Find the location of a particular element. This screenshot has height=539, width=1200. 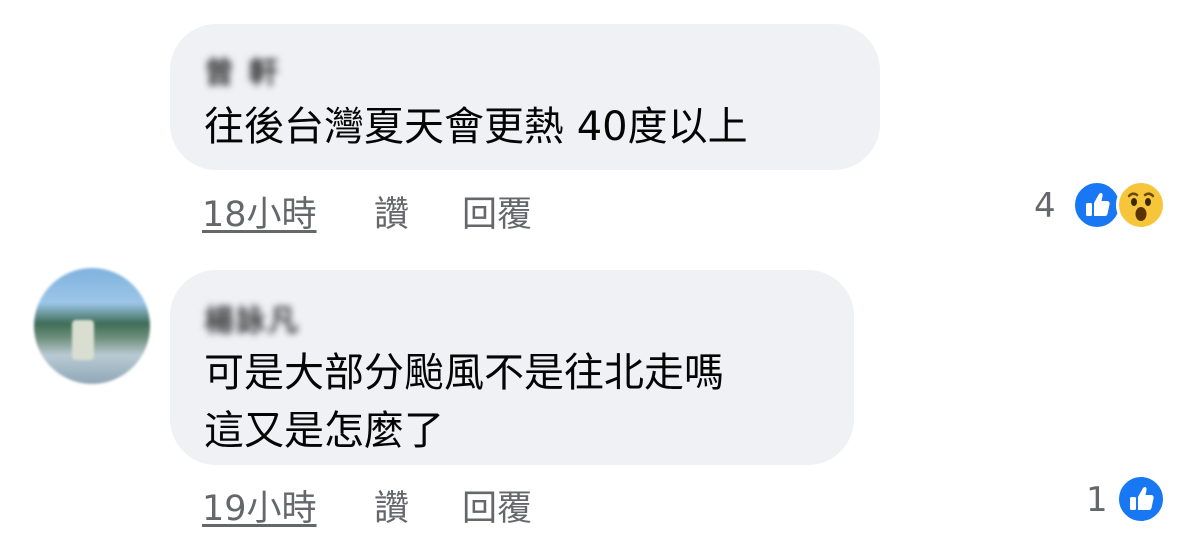

comment-time-link: 19小時 is located at coordinates (259, 505).